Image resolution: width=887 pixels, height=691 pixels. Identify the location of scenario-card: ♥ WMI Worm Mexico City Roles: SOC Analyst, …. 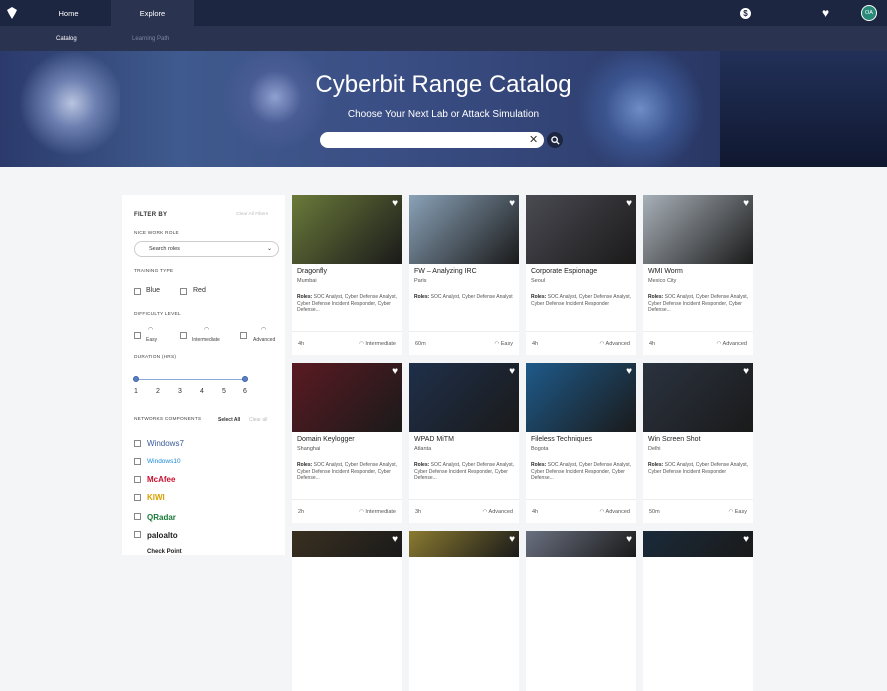
(698, 275).